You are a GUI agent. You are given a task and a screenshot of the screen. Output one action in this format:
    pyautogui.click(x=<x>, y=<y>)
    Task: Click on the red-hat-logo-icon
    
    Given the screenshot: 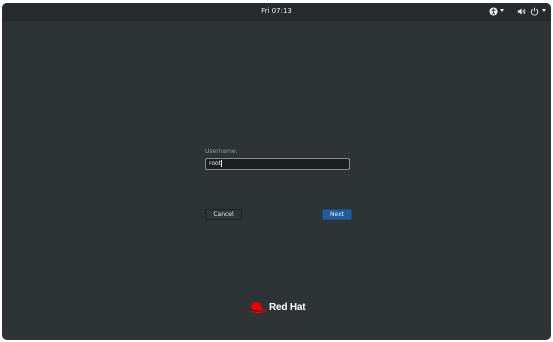 What is the action you would take?
    pyautogui.click(x=257, y=308)
    